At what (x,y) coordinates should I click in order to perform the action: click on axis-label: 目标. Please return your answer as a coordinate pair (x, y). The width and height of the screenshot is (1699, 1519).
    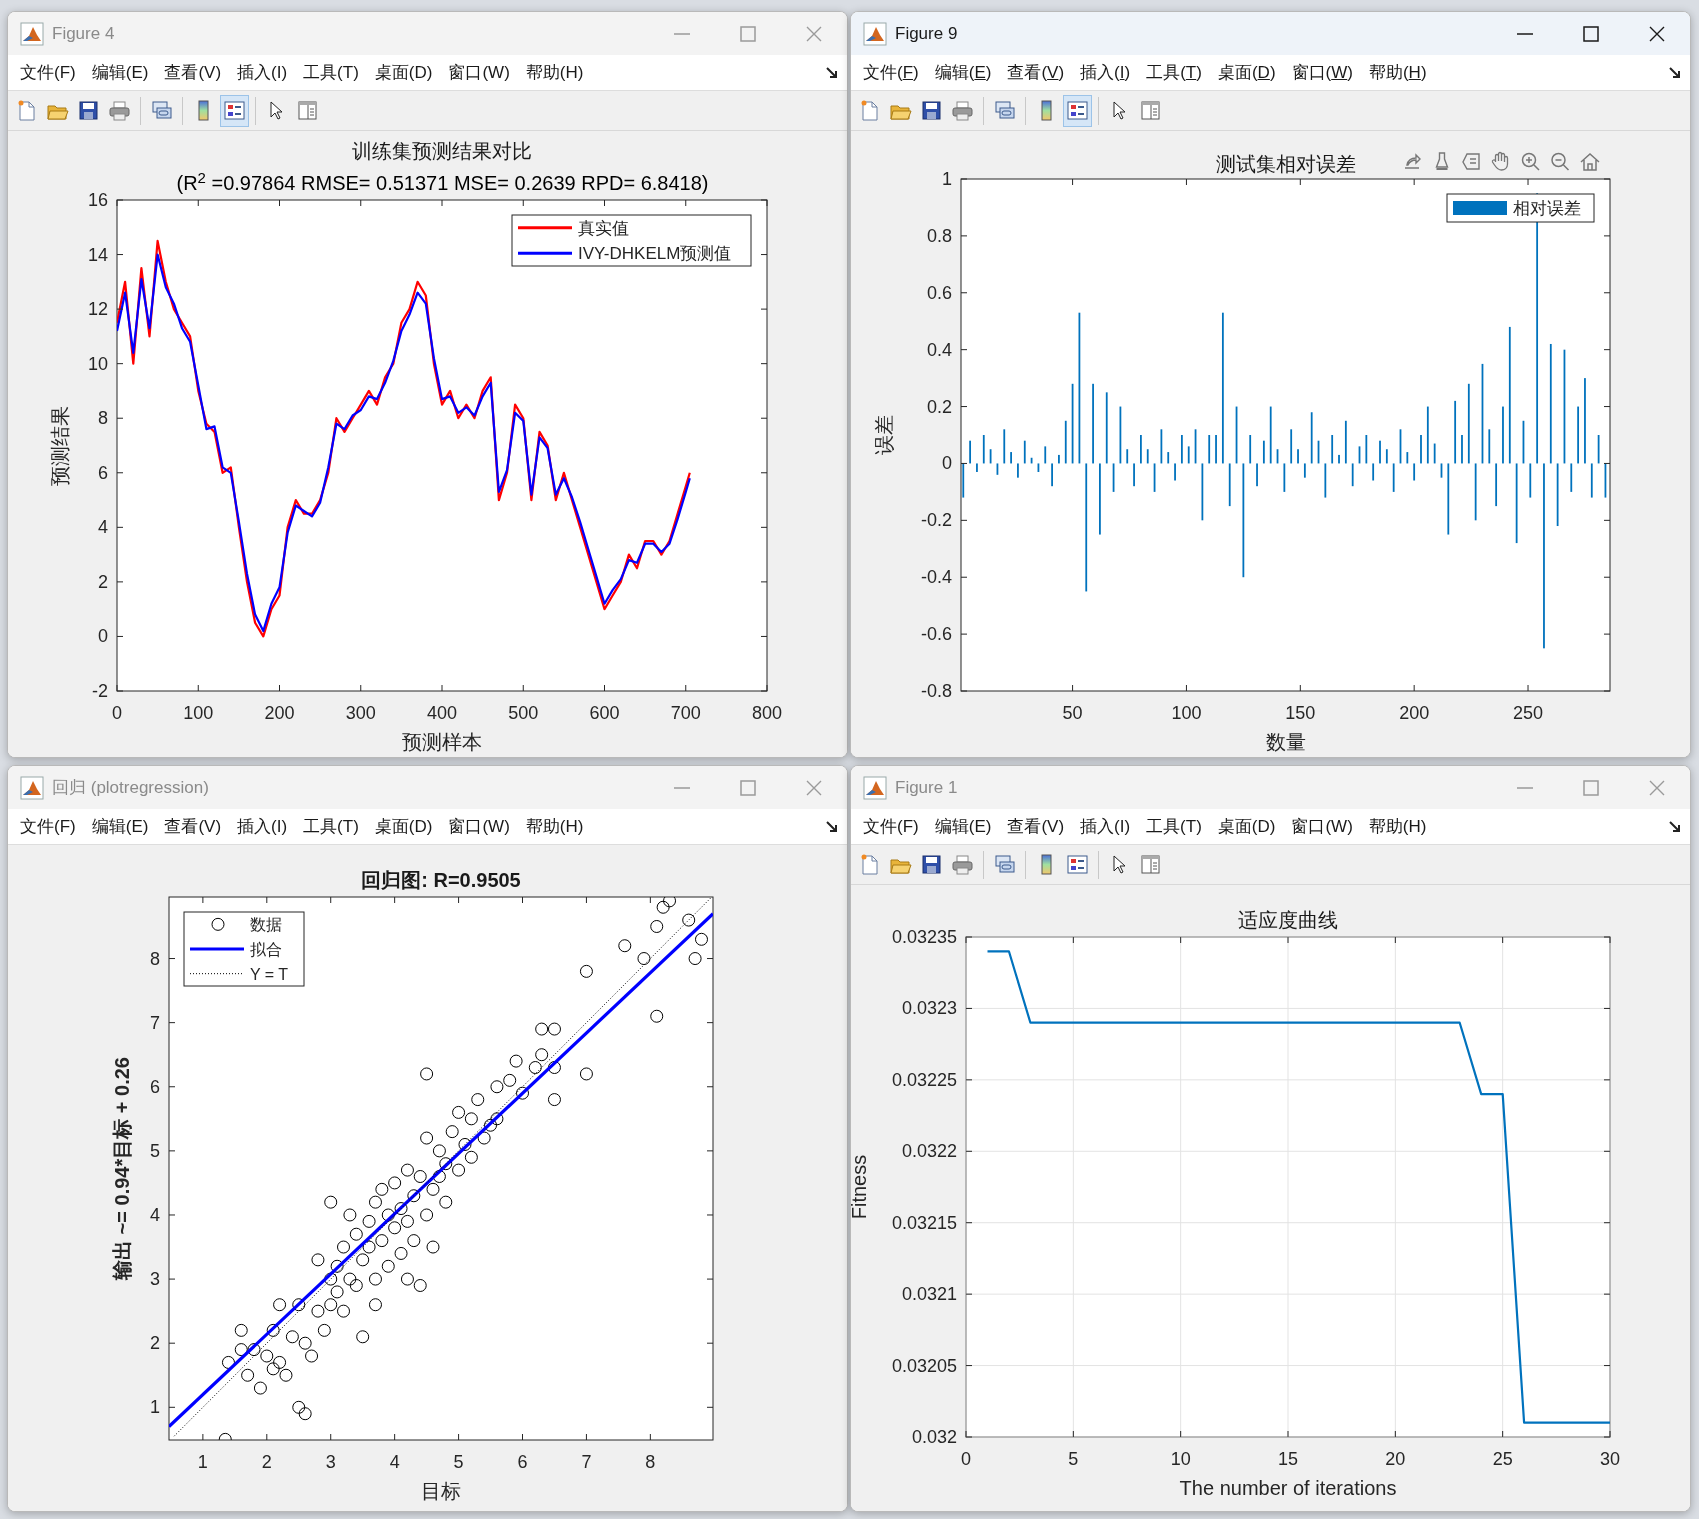
    Looking at the image, I should click on (441, 1491).